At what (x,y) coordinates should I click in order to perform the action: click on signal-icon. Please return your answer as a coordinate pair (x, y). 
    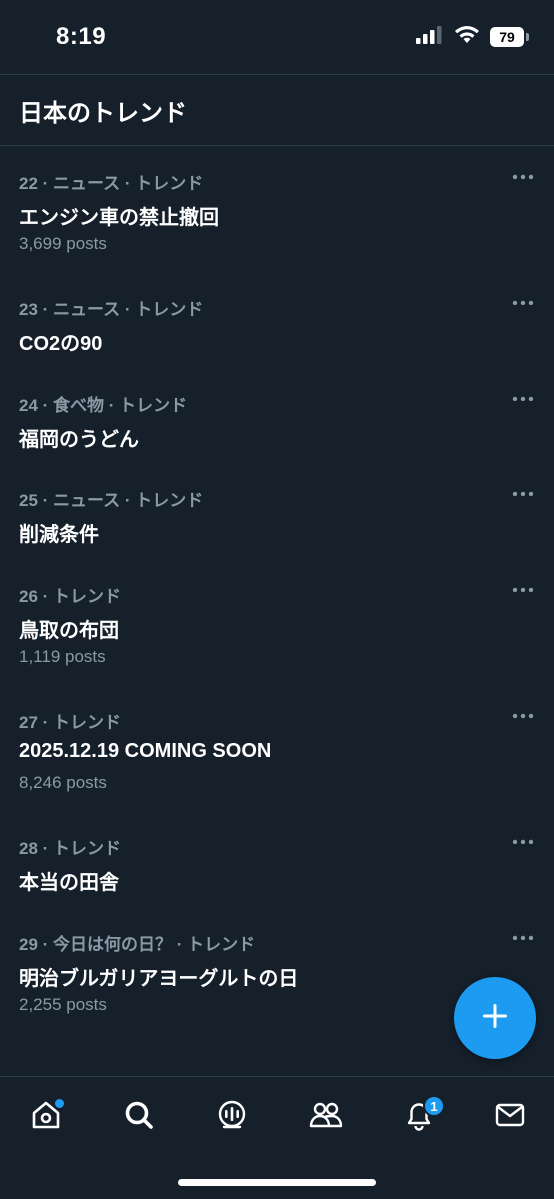
    Looking at the image, I should click on (430, 37).